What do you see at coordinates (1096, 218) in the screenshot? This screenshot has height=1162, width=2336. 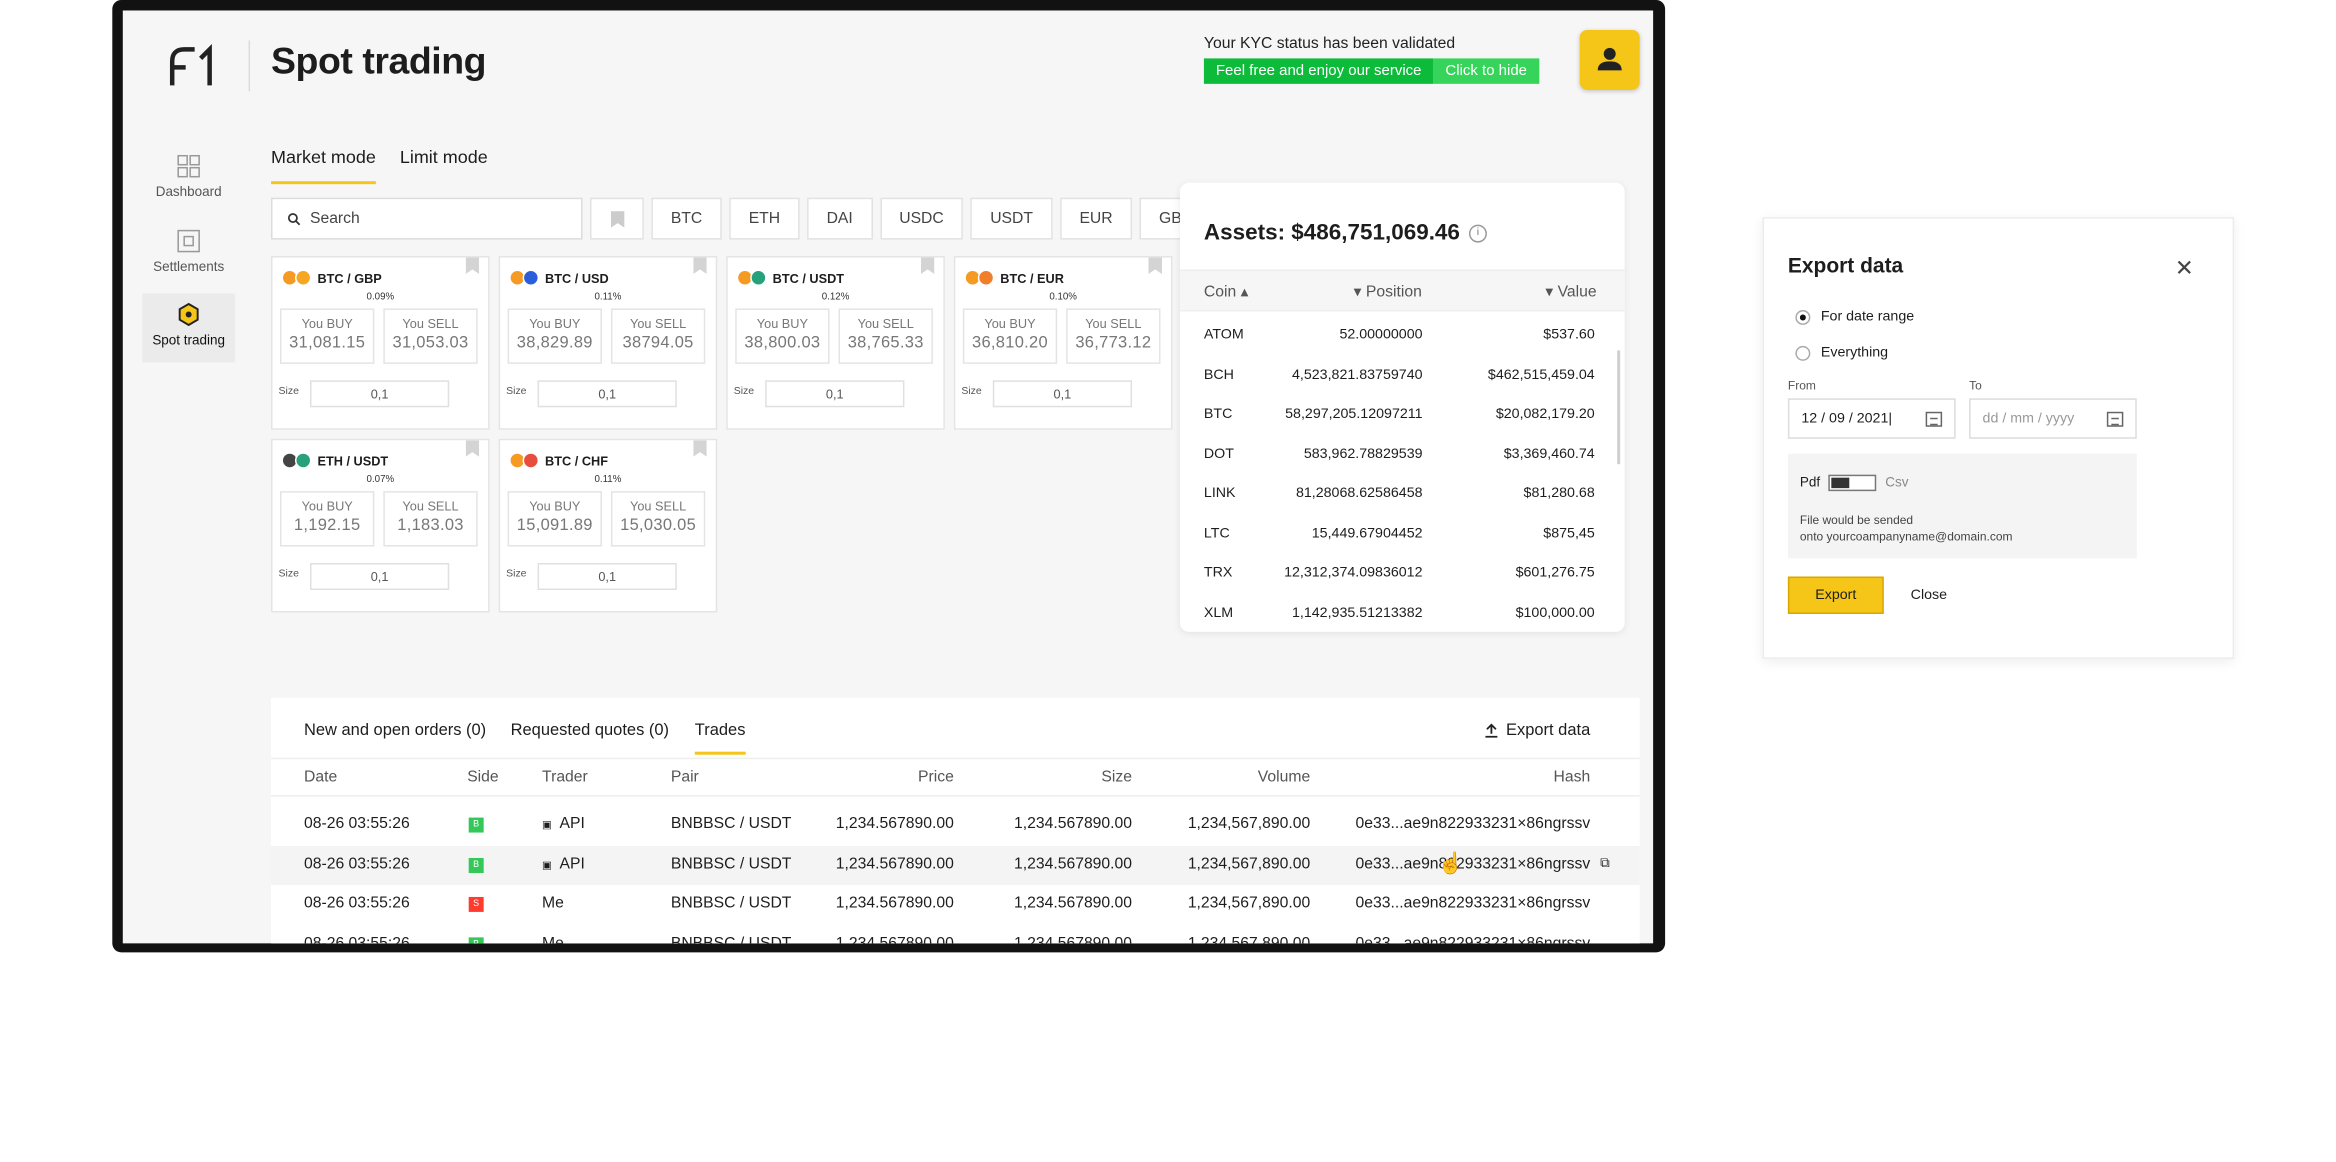 I see `filter-eur: EUR` at bounding box center [1096, 218].